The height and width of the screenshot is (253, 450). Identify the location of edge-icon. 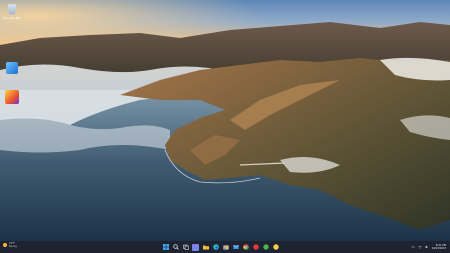
(215, 247).